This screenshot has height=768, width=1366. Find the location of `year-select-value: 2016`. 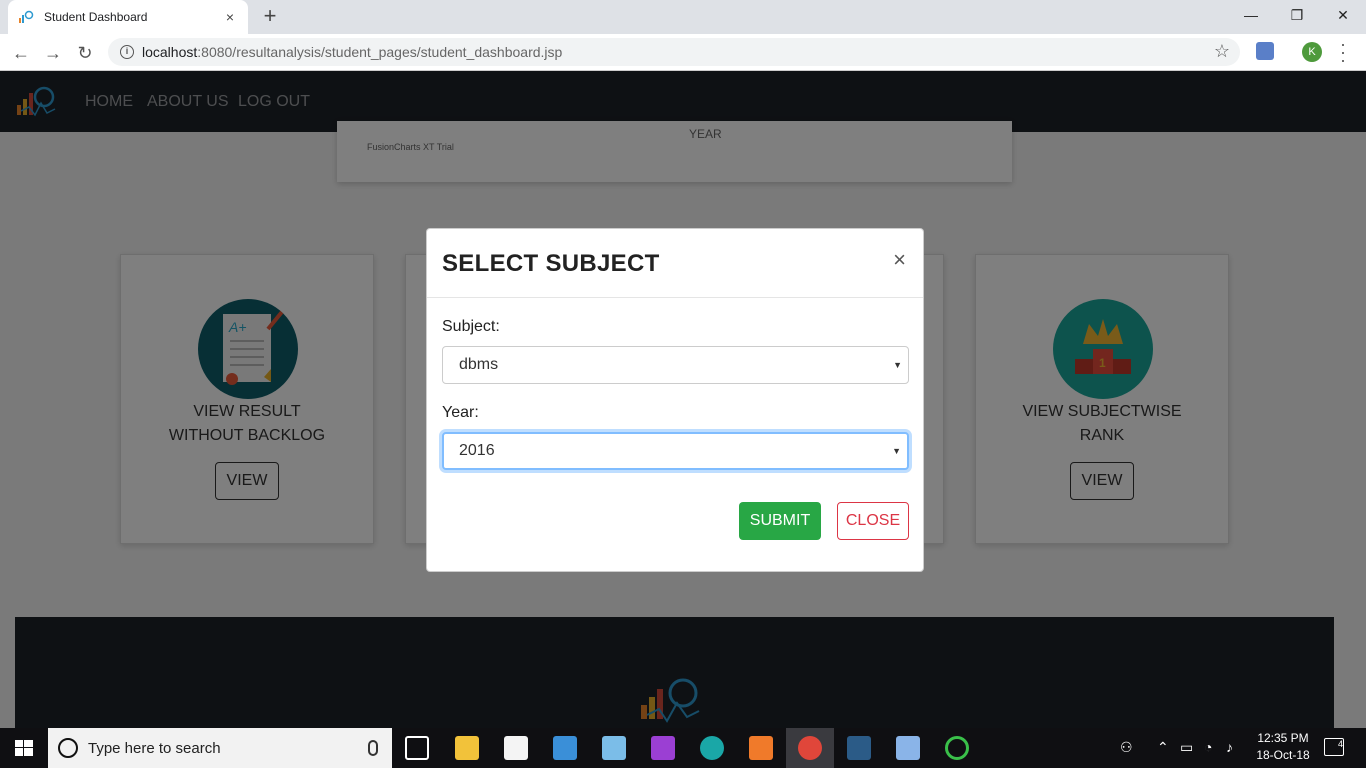

year-select-value: 2016 is located at coordinates (477, 450).